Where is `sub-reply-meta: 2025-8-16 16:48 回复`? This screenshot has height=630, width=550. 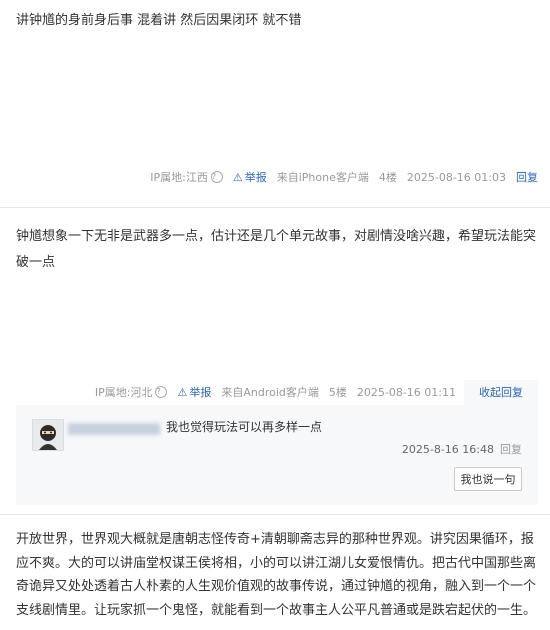
sub-reply-meta: 2025-8-16 16:48 回复 is located at coordinates (462, 449).